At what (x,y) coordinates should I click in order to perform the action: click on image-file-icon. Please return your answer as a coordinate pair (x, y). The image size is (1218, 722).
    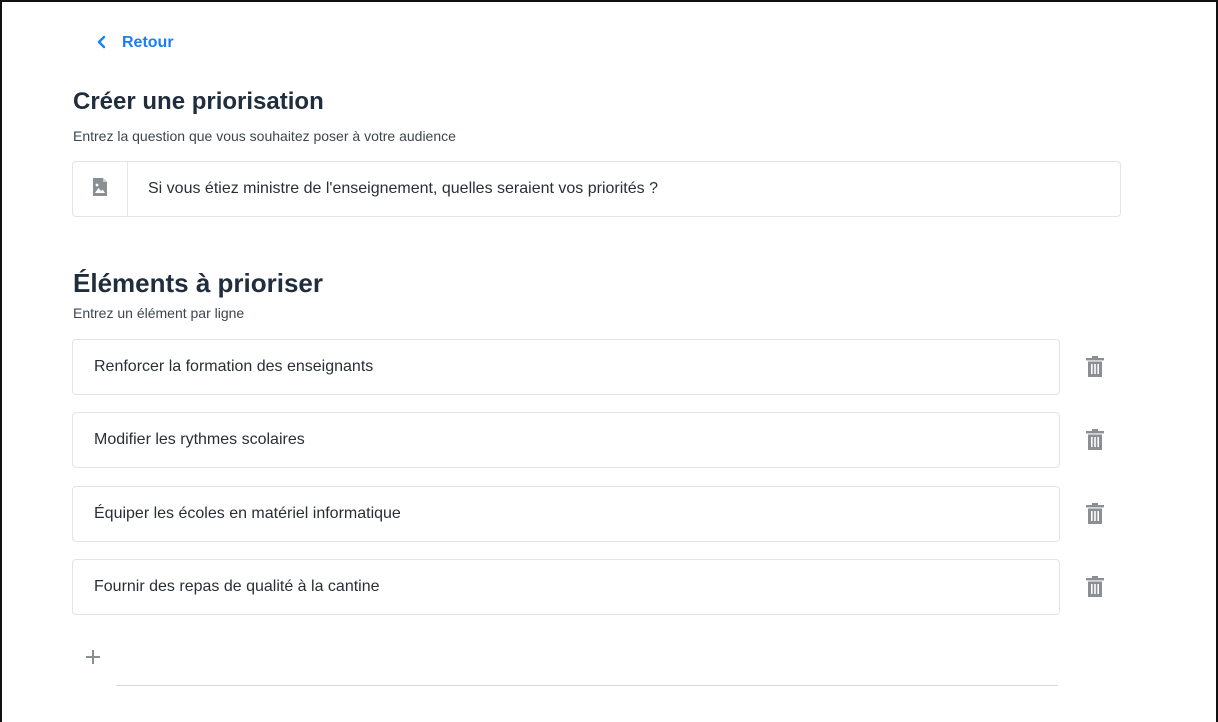
    Looking at the image, I should click on (100, 189).